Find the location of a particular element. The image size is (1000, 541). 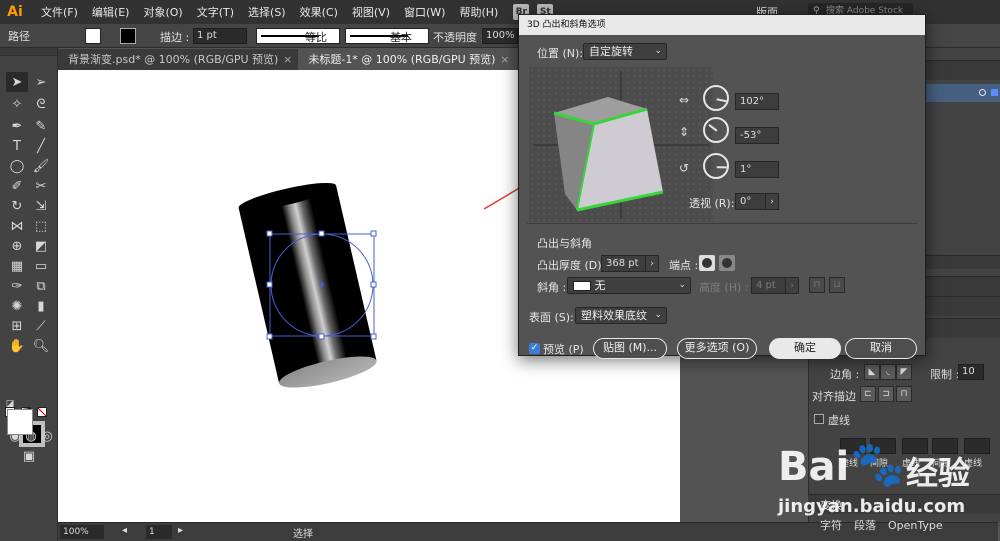

live-paint-icon: ◩ is located at coordinates (41, 246).